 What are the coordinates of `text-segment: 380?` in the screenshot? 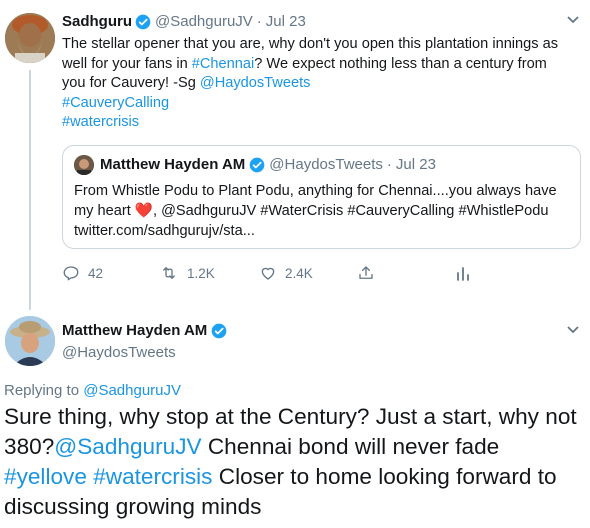 It's located at (29, 446).